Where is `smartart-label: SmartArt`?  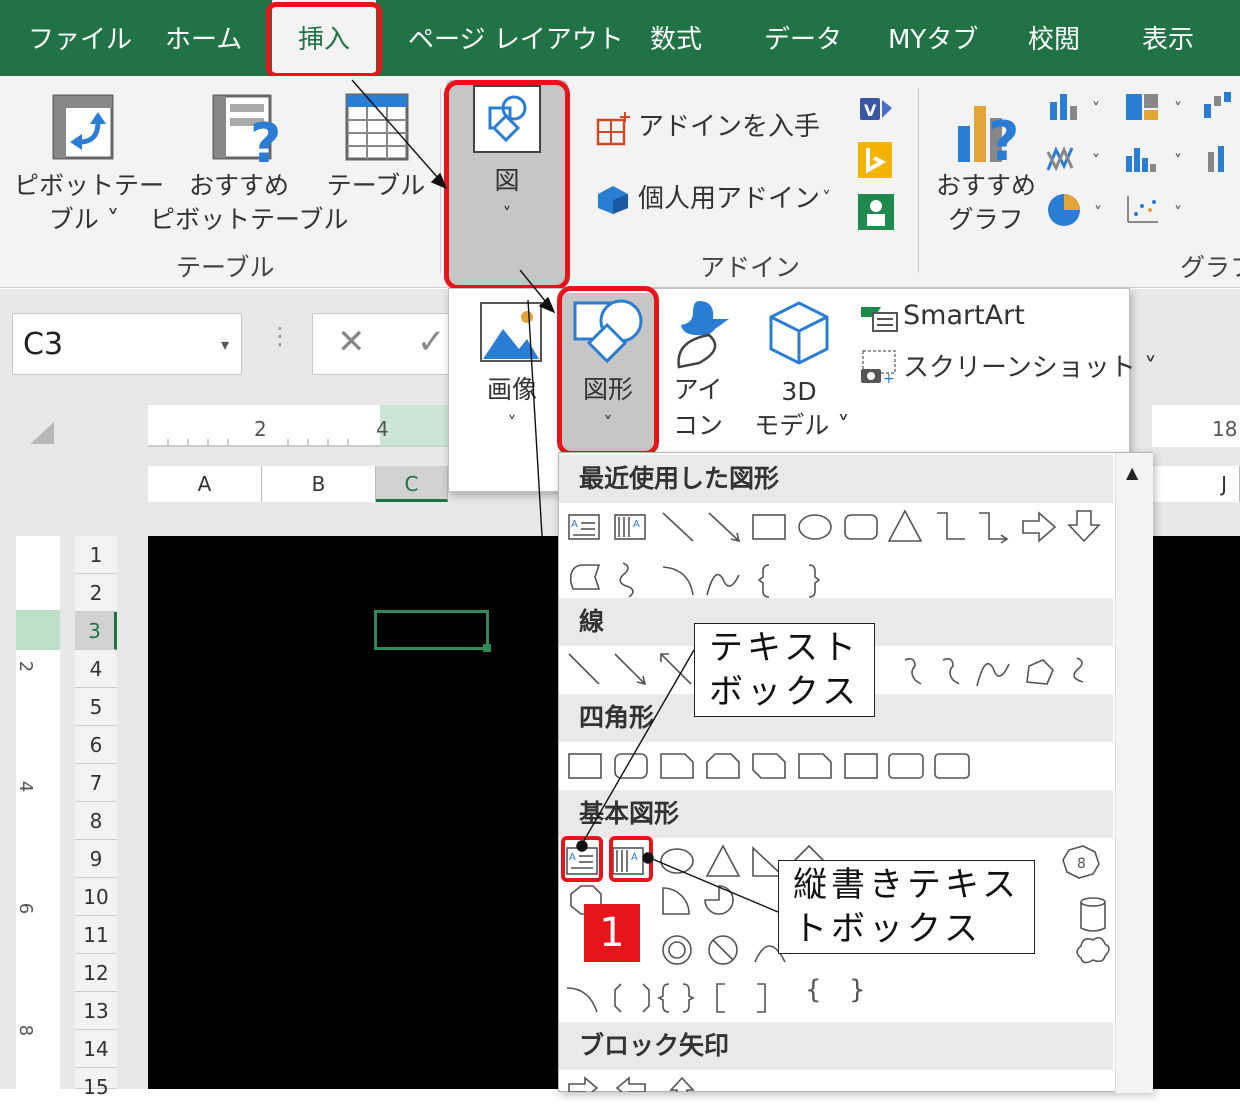 smartart-label: SmartArt is located at coordinates (964, 316).